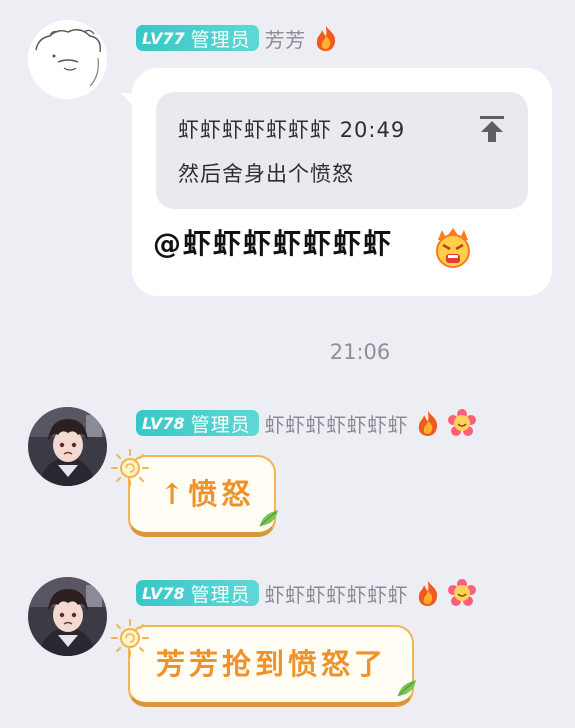  I want to click on cat-sketch-avatar-image, so click(67, 59).